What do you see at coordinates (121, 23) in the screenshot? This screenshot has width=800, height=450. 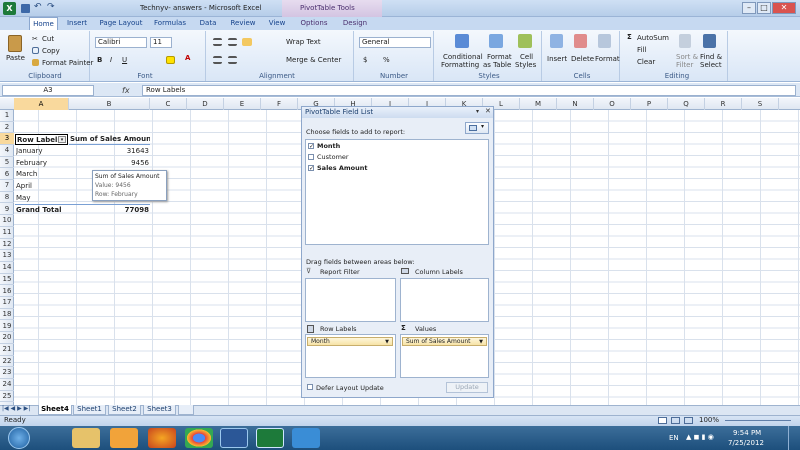 I see `tab-page-layout: Page Layout` at bounding box center [121, 23].